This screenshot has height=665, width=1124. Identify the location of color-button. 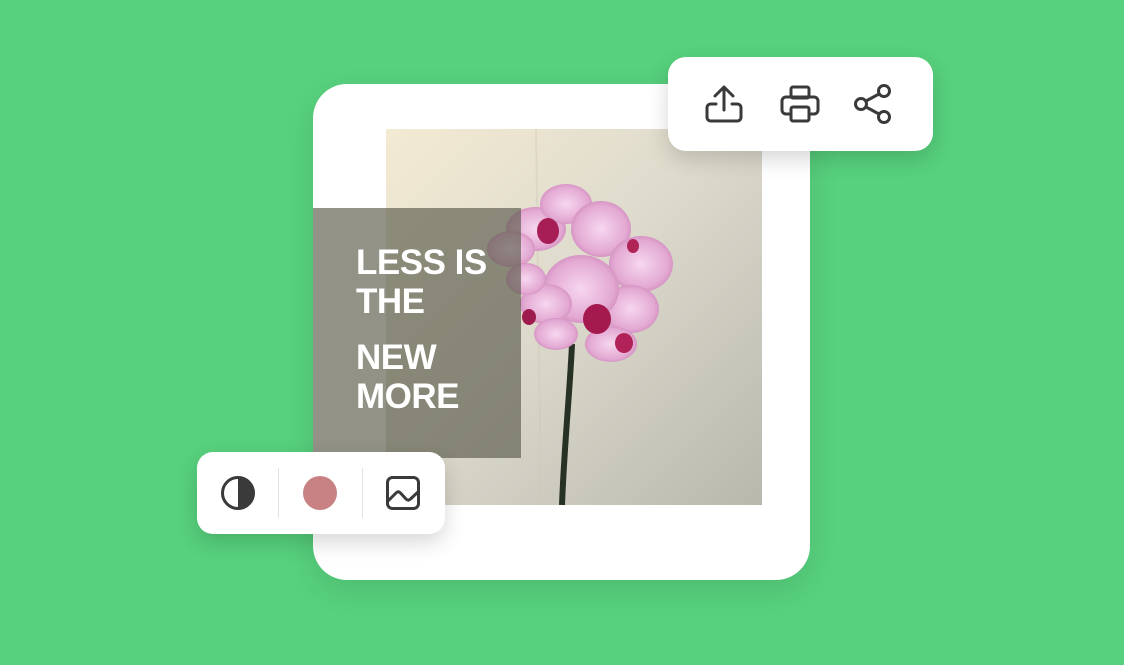
(320, 493).